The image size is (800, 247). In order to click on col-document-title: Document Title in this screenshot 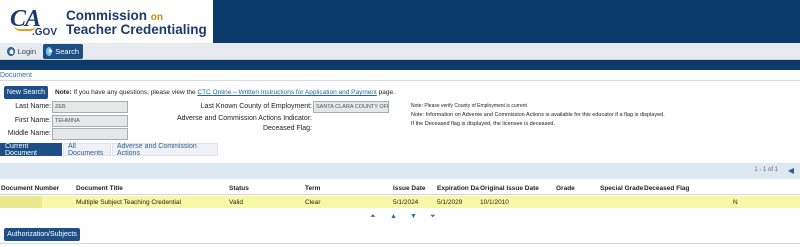, I will do `click(99, 188)`.